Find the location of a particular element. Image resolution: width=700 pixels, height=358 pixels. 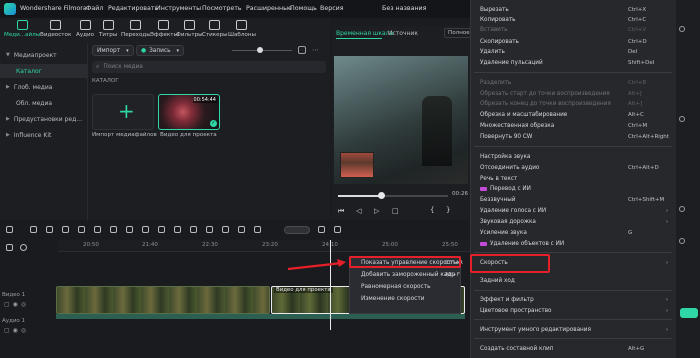

menu-item-multi-trim: Множественная обрезка Ctrl+M is located at coordinates (573, 126).